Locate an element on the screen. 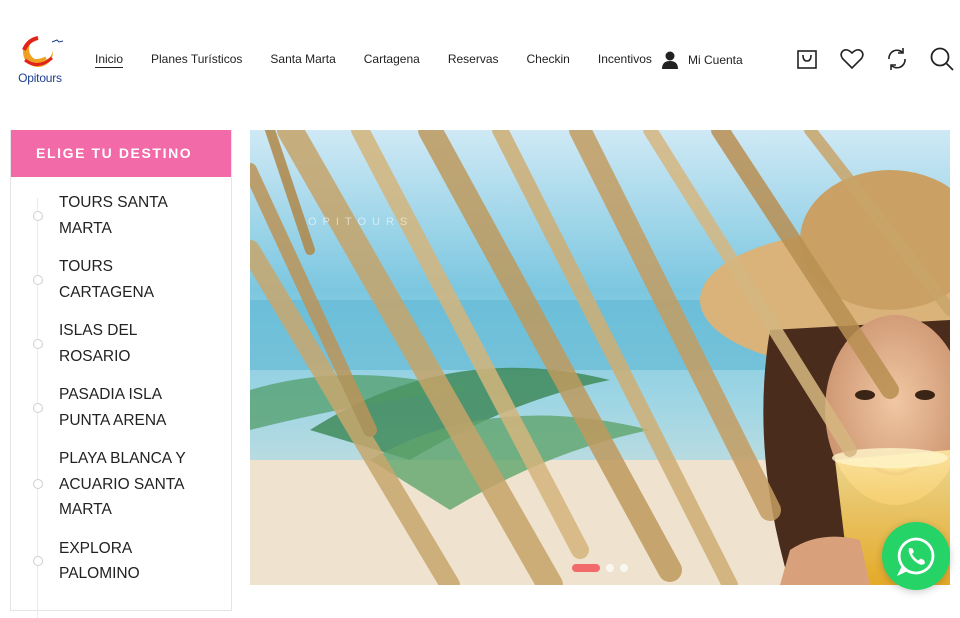 The width and height of the screenshot is (960, 618). destination-label: EXPLORA PALOMINO is located at coordinates (99, 561).